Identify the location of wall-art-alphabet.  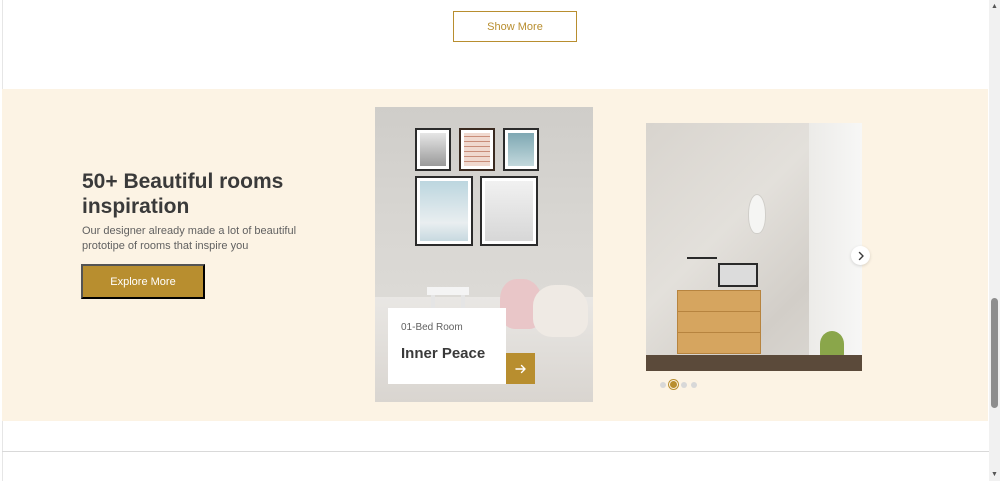
(477, 149).